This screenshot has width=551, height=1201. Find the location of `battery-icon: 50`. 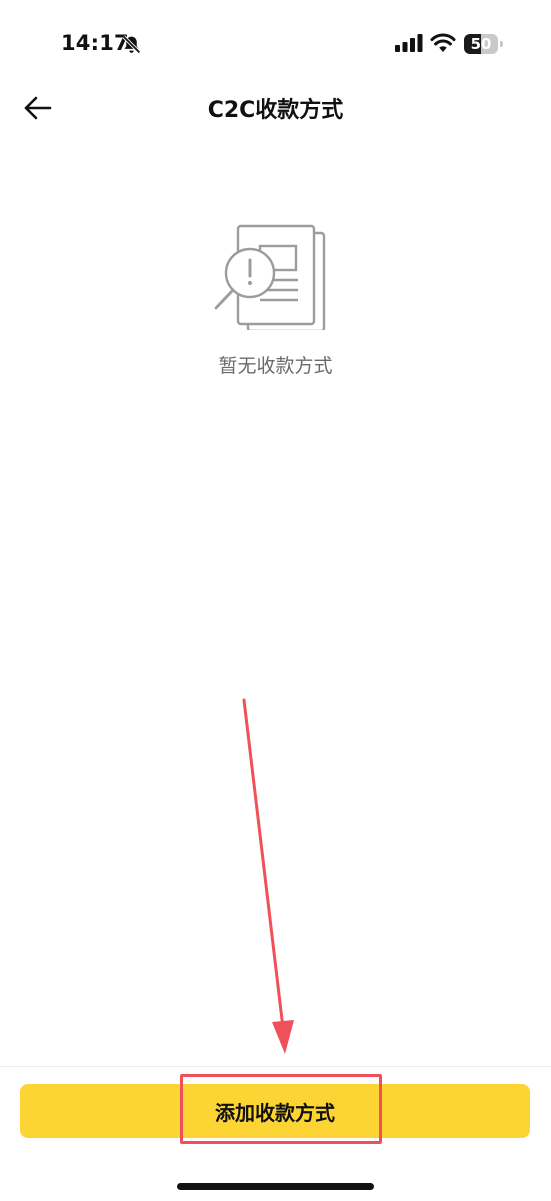

battery-icon: 50 is located at coordinates (484, 44).